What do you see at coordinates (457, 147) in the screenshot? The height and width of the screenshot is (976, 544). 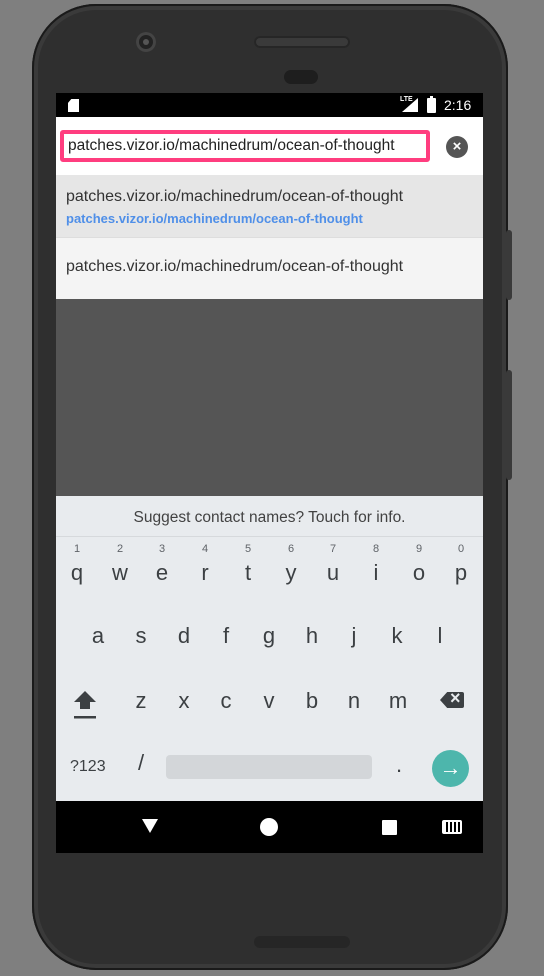 I see `close-circle-icon: ×` at bounding box center [457, 147].